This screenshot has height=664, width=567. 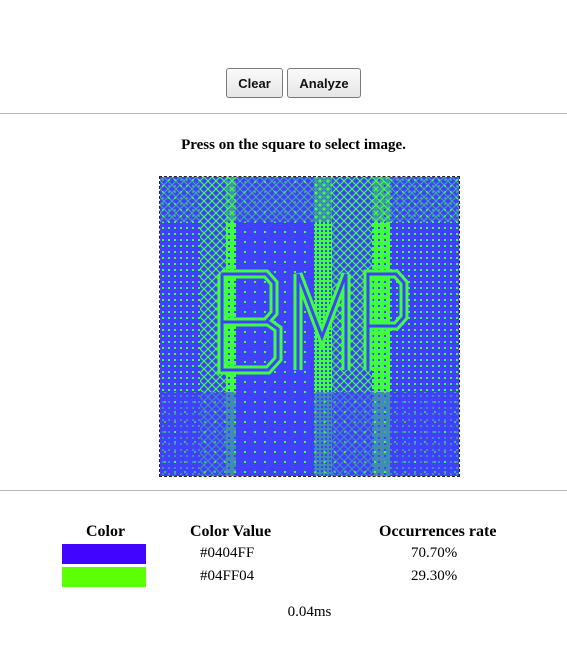 What do you see at coordinates (254, 83) in the screenshot?
I see `clear-button: Clear` at bounding box center [254, 83].